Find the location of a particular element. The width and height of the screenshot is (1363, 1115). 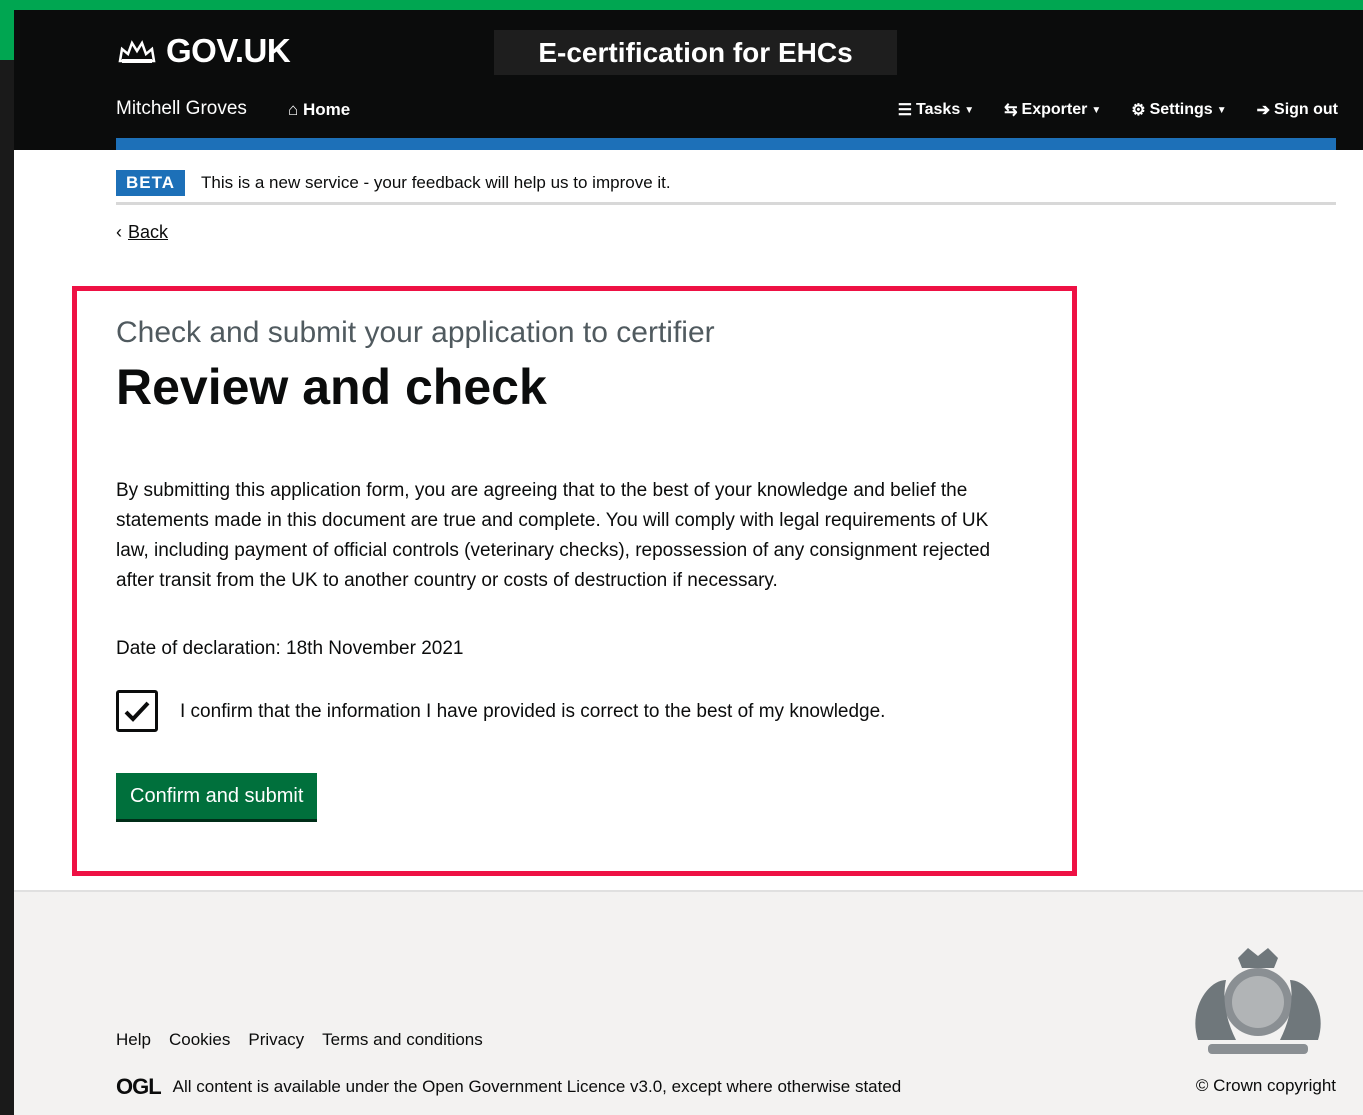

green-accent-tab is located at coordinates (7, 30).